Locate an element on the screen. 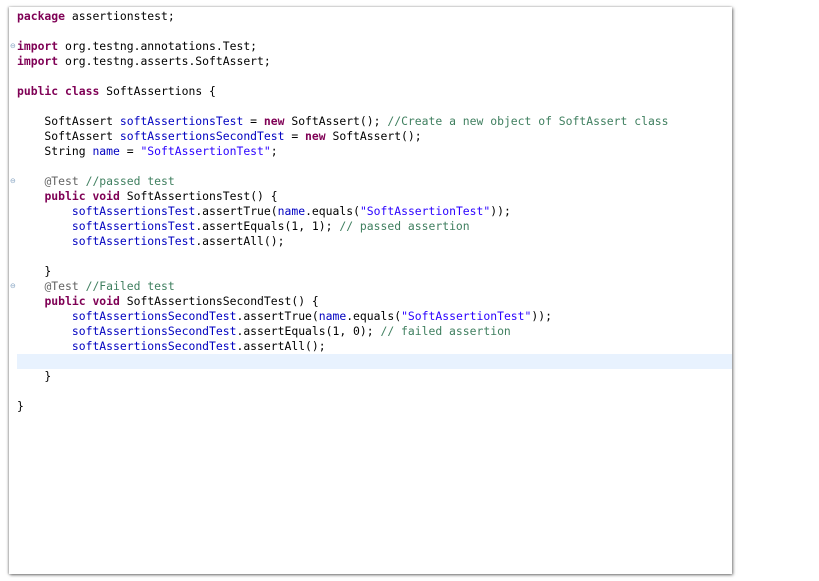 Image resolution: width=819 pixels, height=581 pixels. code-token: SoftAssertions { is located at coordinates (157, 91).